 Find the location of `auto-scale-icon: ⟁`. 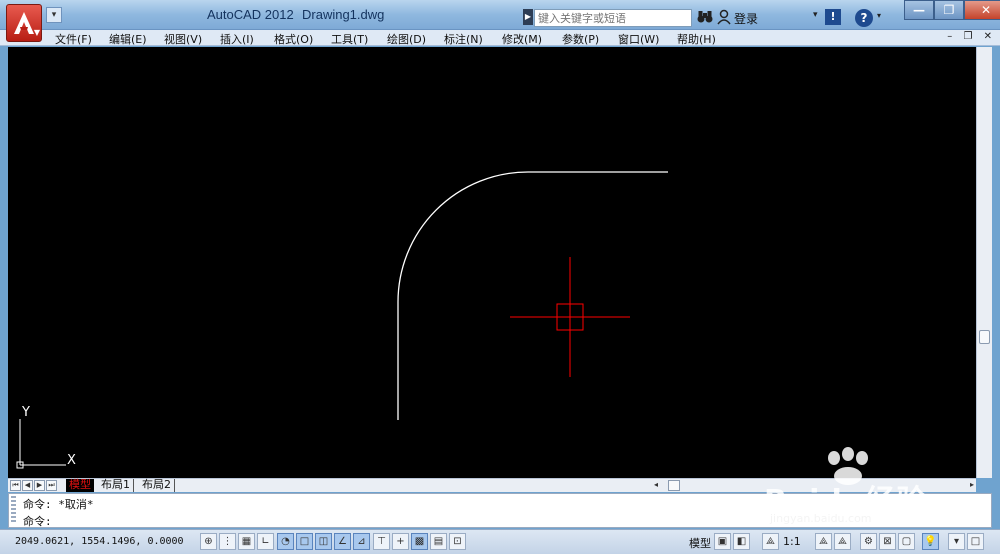

auto-scale-icon: ⟁ is located at coordinates (842, 541).